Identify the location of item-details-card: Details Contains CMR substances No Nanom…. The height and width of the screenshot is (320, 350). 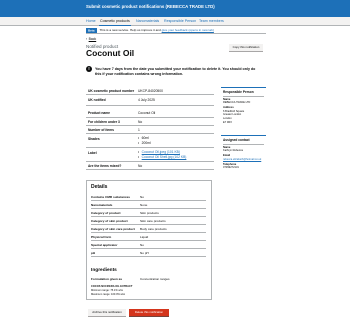
(149, 240).